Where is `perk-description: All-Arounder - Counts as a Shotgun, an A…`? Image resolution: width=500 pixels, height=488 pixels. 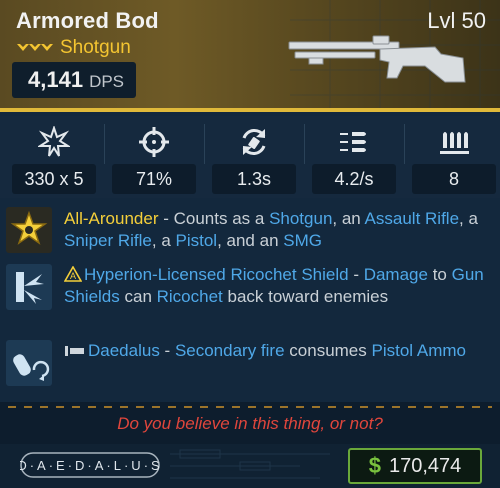
perk-description: All-Arounder - Counts as a Shotgun, an A… is located at coordinates (274, 230).